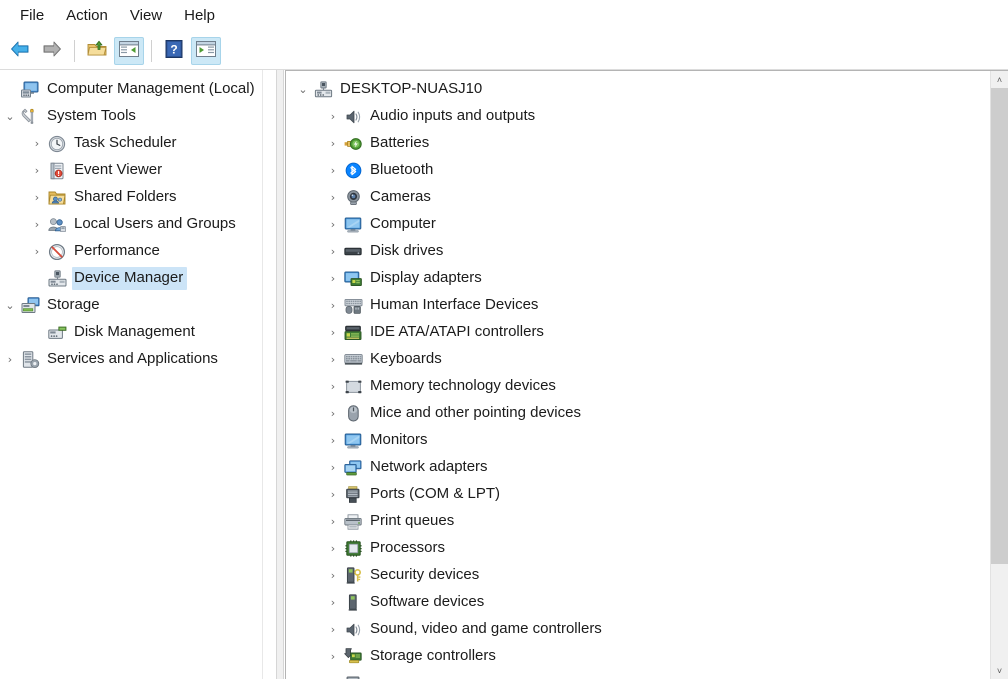 The height and width of the screenshot is (679, 1008). Describe the element at coordinates (52, 51) in the screenshot. I see `forward-button` at that location.